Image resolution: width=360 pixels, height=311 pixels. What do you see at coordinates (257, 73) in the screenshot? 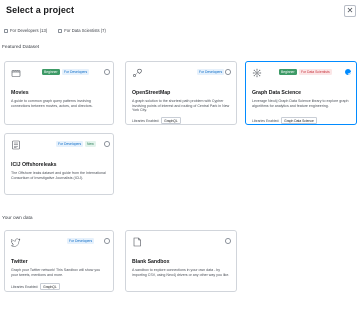
I see `graph-network-icon` at bounding box center [257, 73].